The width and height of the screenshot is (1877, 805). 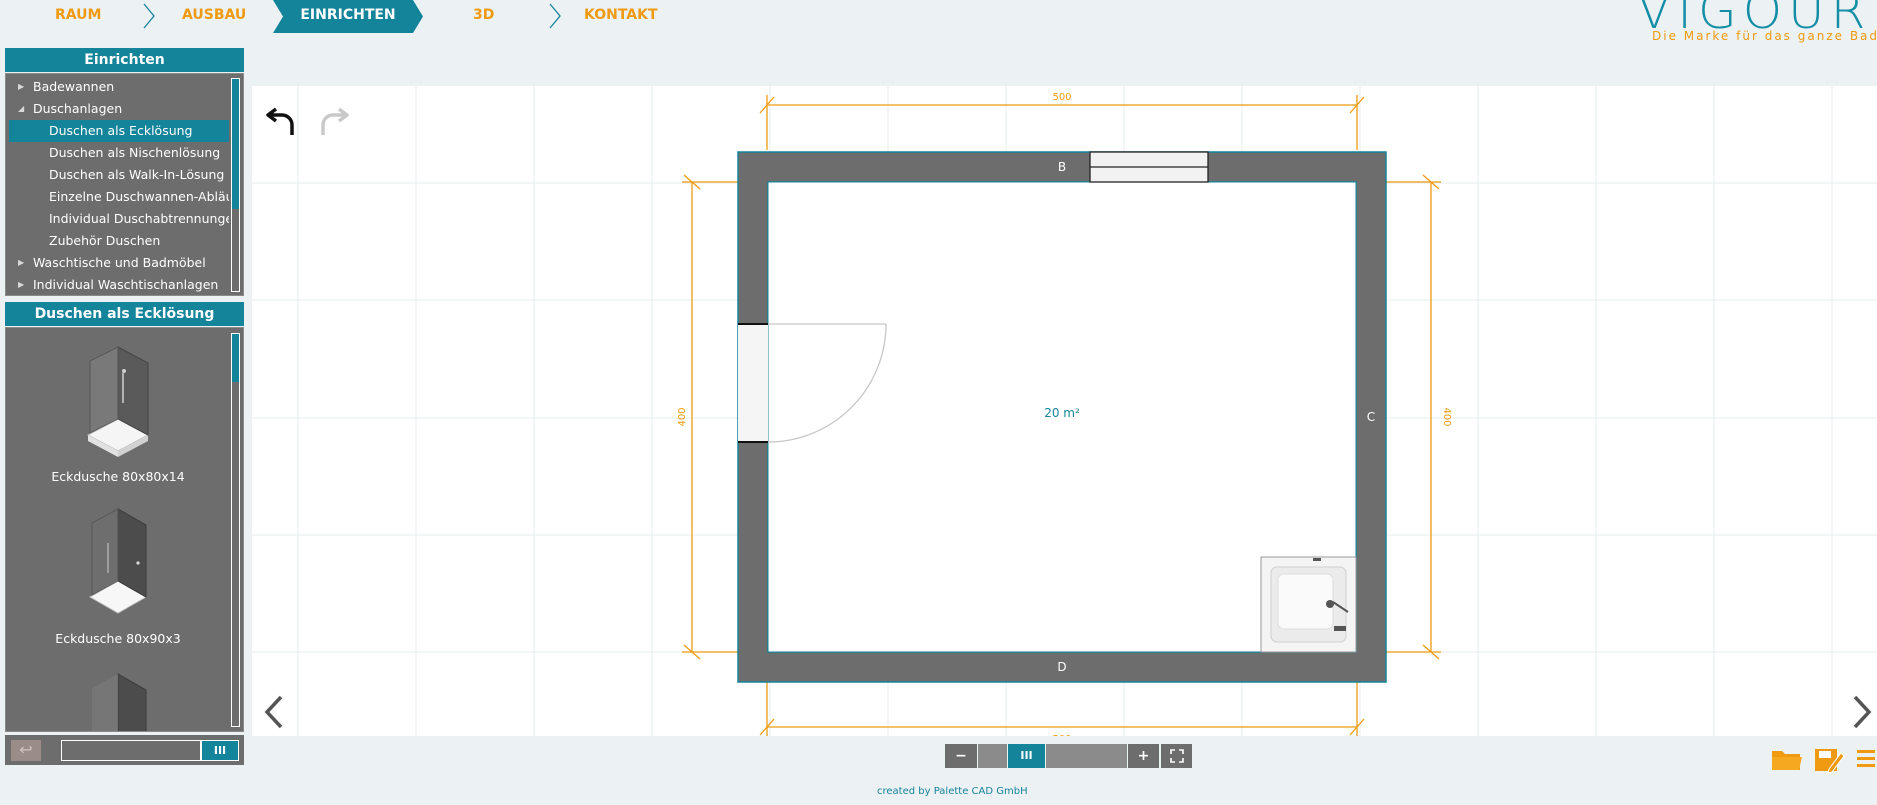 What do you see at coordinates (235, 530) in the screenshot?
I see `products-scrollbar` at bounding box center [235, 530].